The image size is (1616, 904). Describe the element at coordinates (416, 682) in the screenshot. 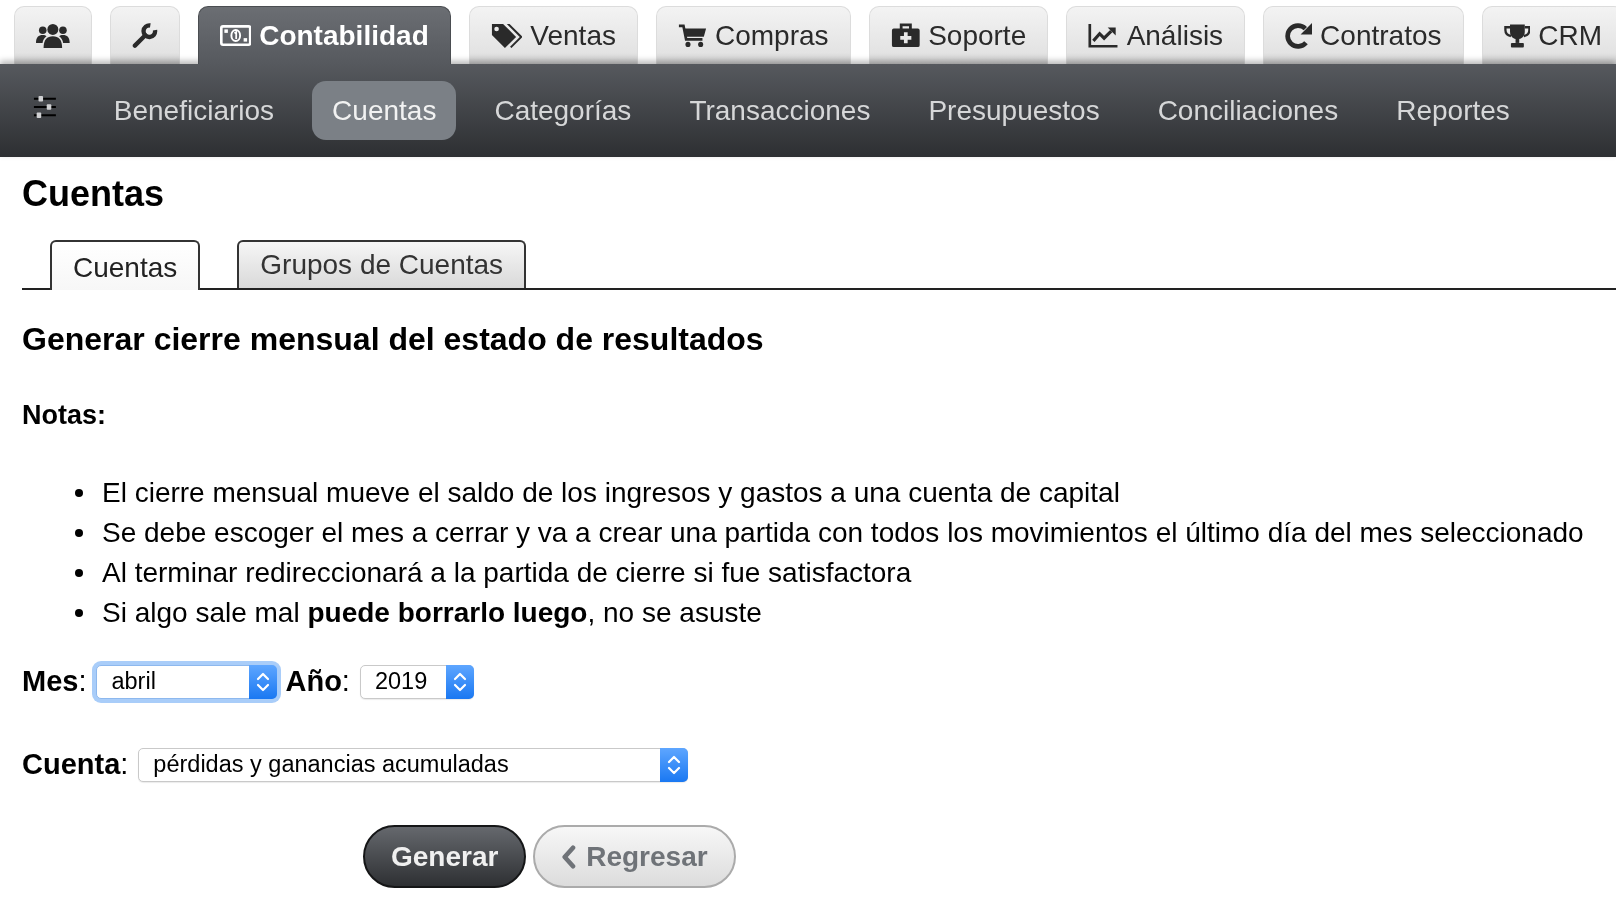

I see `dropdown: 2019` at that location.